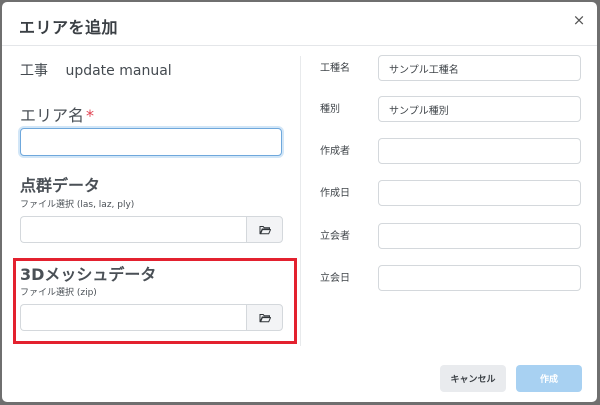 This screenshot has width=600, height=405. What do you see at coordinates (335, 193) in the screenshot?
I see `created-date-label: 作成日` at bounding box center [335, 193].